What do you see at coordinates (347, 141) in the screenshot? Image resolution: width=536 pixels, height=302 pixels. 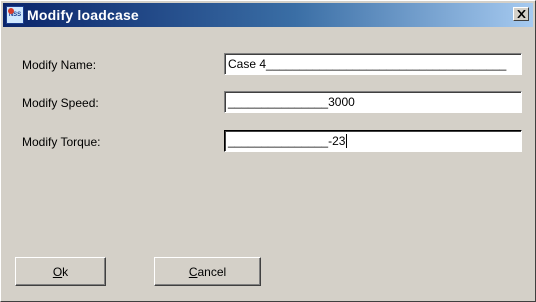 I see `text-caret` at bounding box center [347, 141].